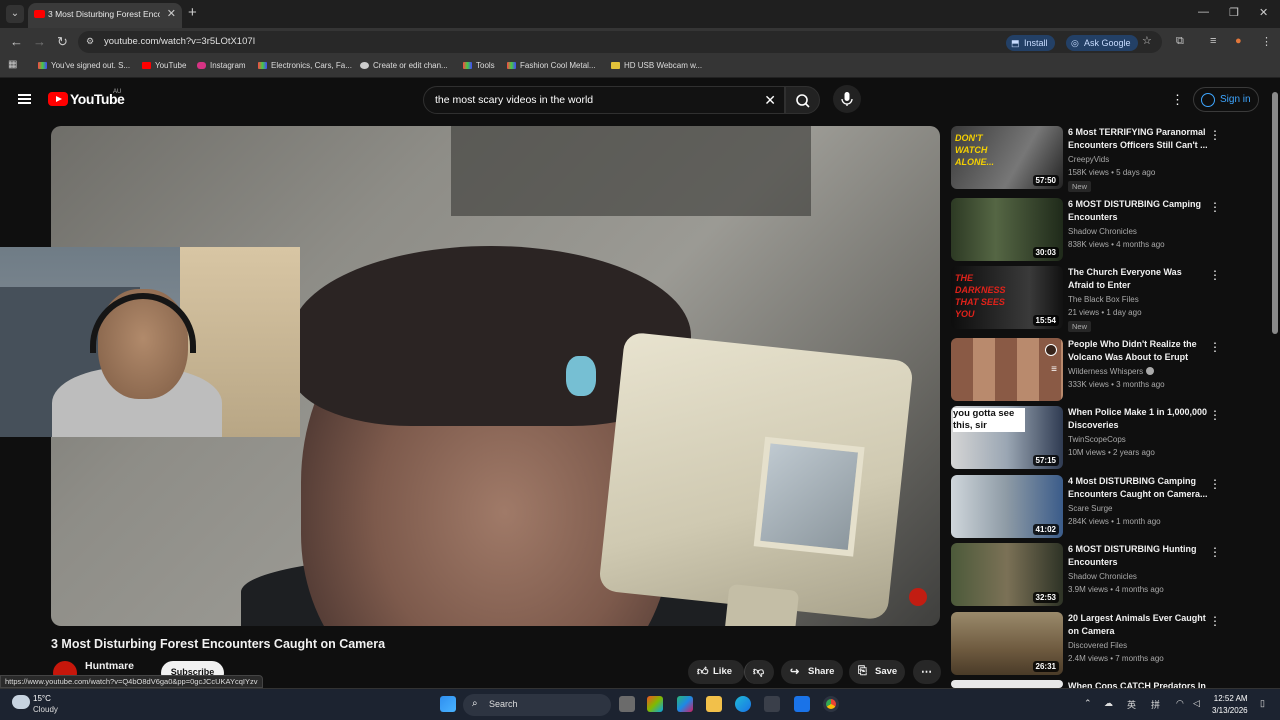 The width and height of the screenshot is (1280, 720). What do you see at coordinates (537, 705) in the screenshot?
I see `taskbar-search: ⌕ Search` at bounding box center [537, 705].